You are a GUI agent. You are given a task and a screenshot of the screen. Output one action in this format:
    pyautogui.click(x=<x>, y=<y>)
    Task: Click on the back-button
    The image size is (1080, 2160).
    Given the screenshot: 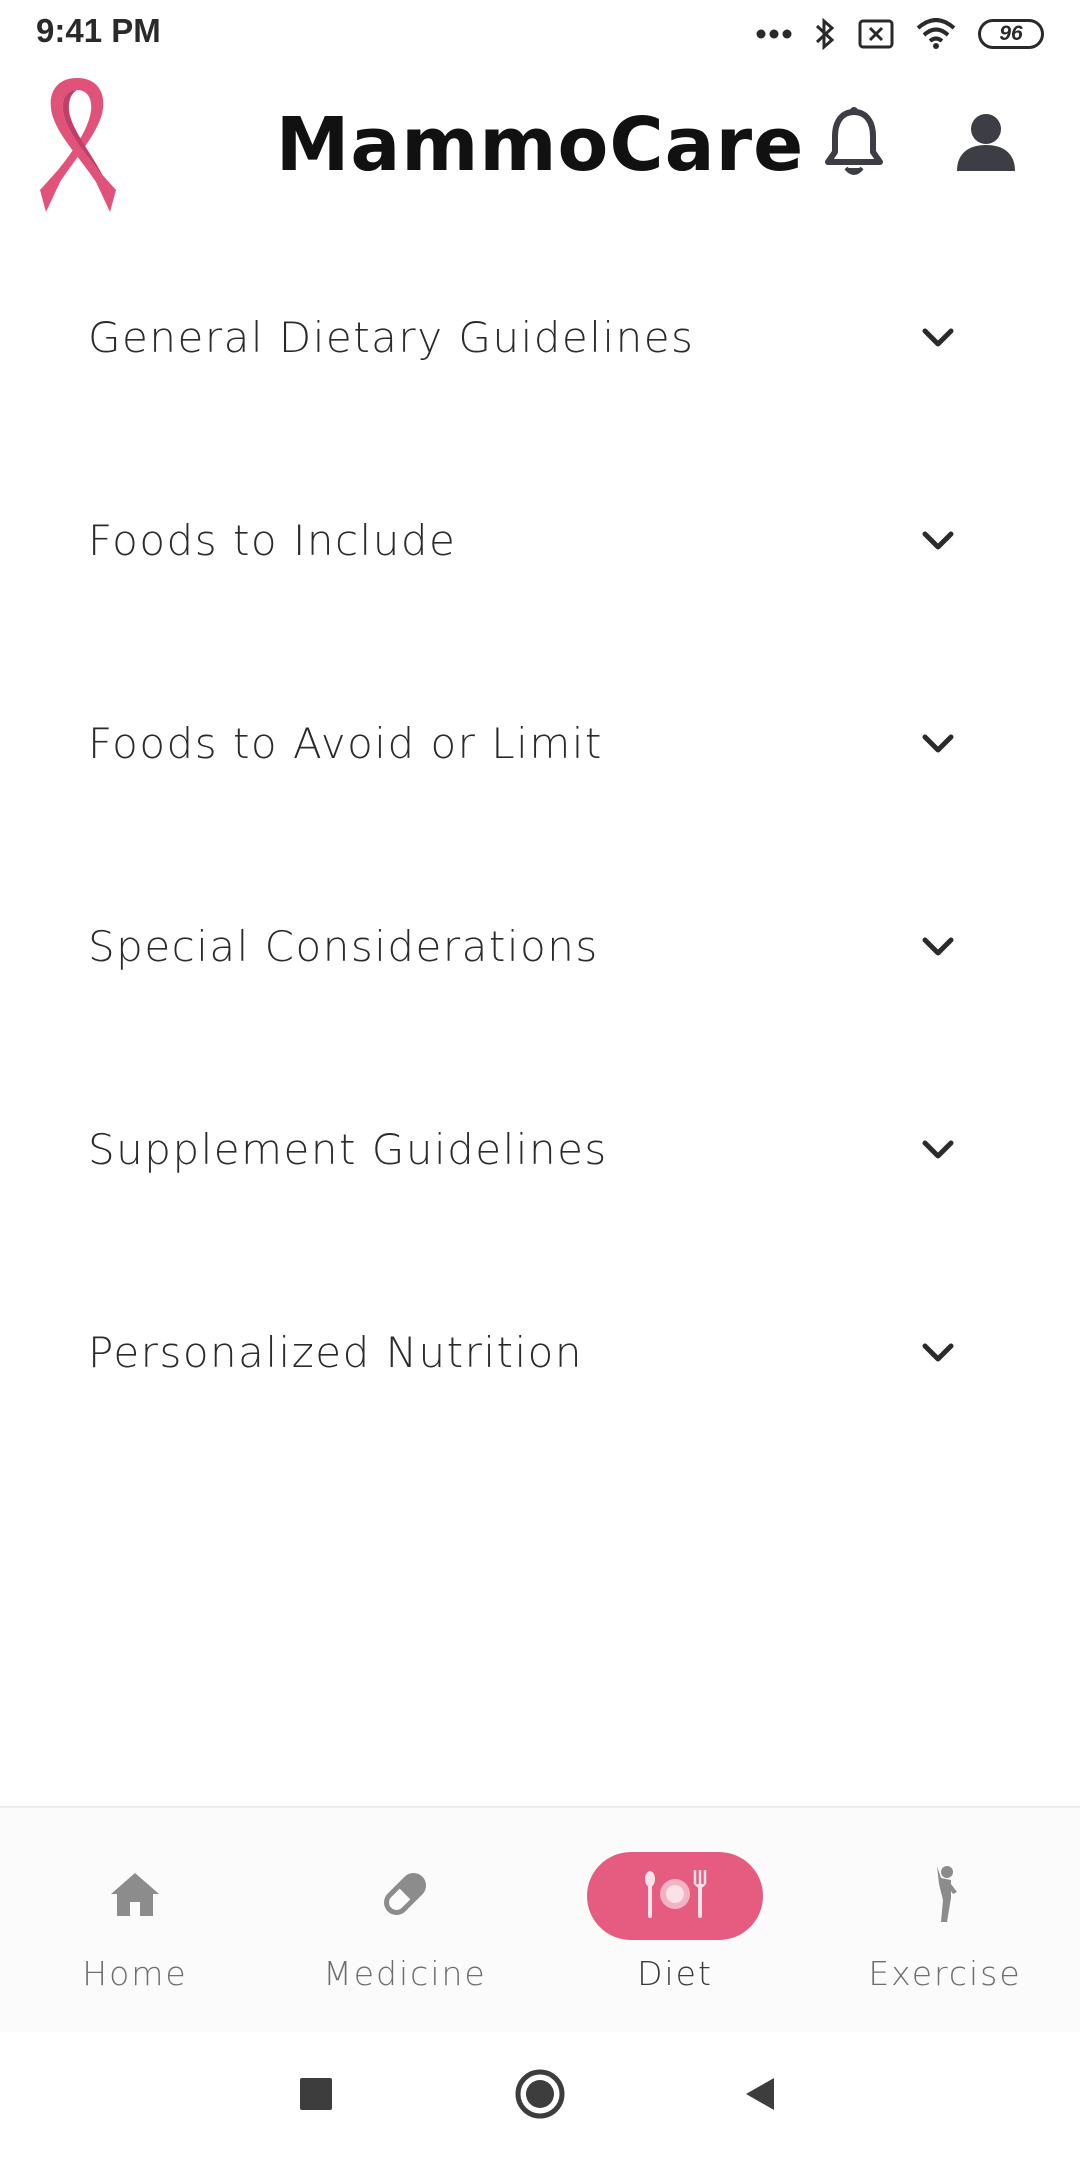 What is the action you would take?
    pyautogui.click(x=760, y=2096)
    